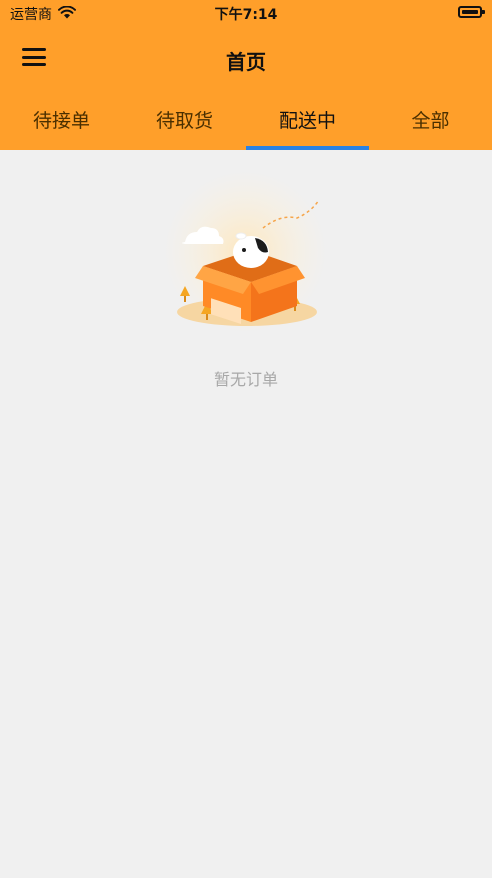 The image size is (492, 878). Describe the element at coordinates (471, 12) in the screenshot. I see `battery-icon` at that location.